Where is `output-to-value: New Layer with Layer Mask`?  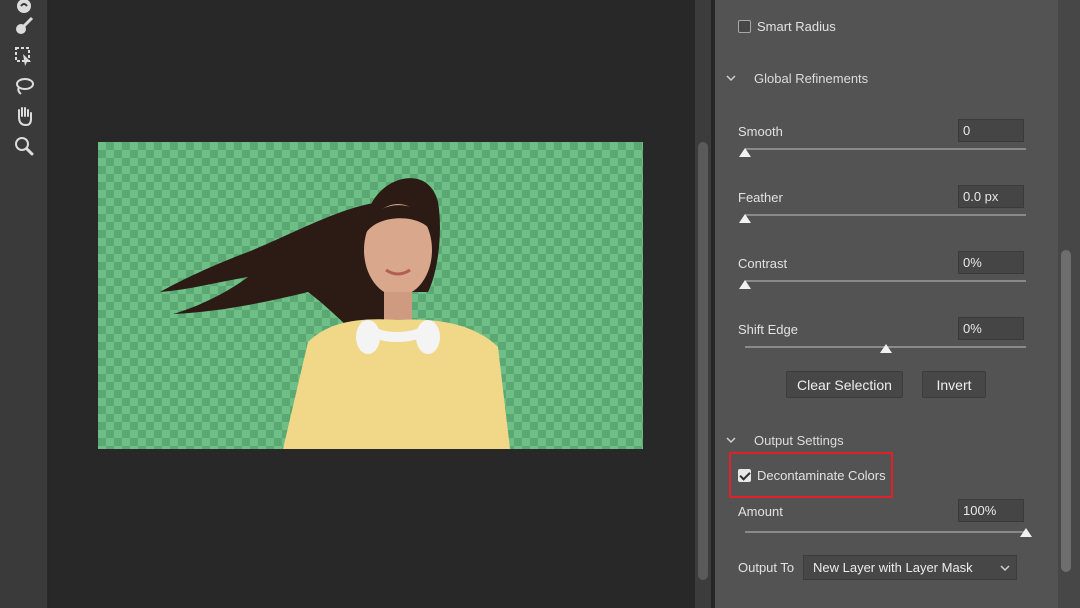
output-to-value: New Layer with Layer Mask is located at coordinates (893, 567).